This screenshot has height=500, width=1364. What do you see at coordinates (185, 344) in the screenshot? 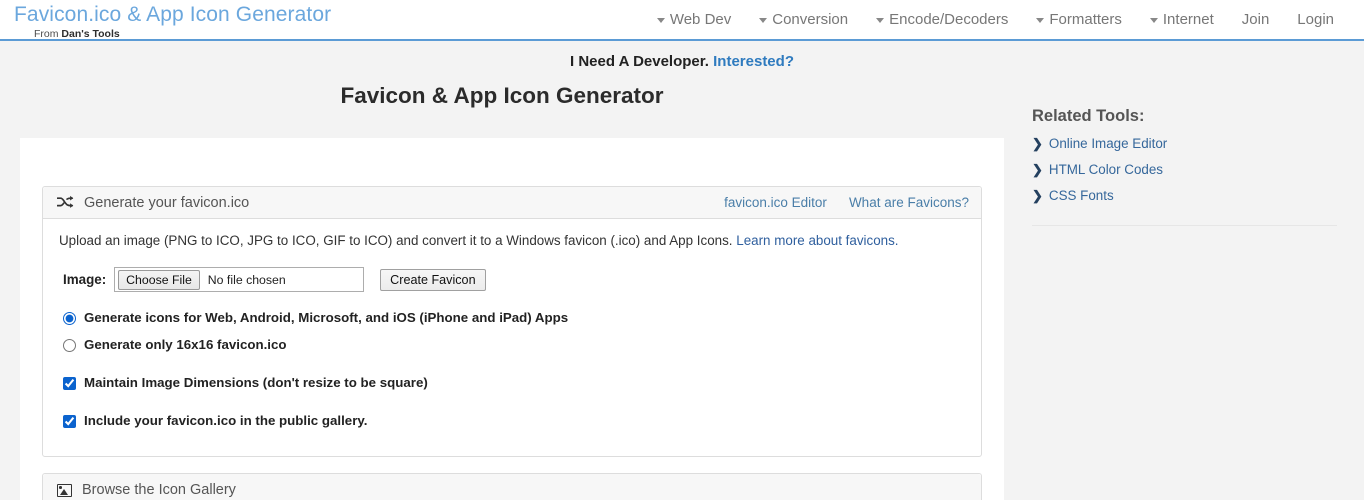
I see `radio-label: Generate only 16x16 favicon.ico` at bounding box center [185, 344].